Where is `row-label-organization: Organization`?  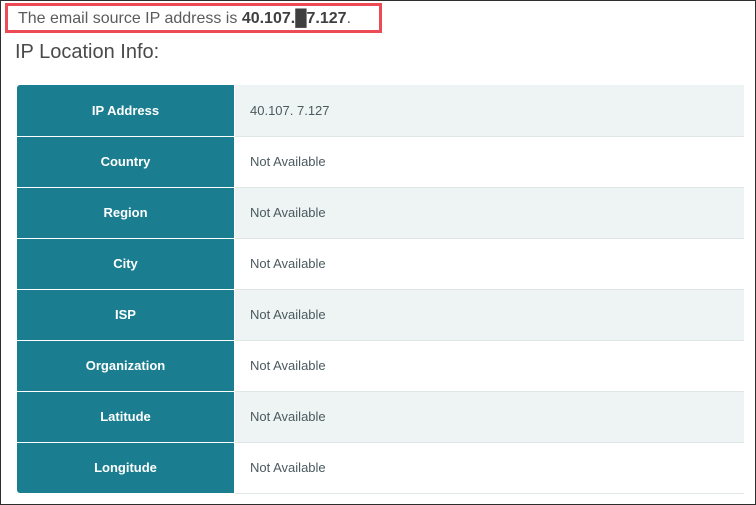
row-label-organization: Organization is located at coordinates (126, 366).